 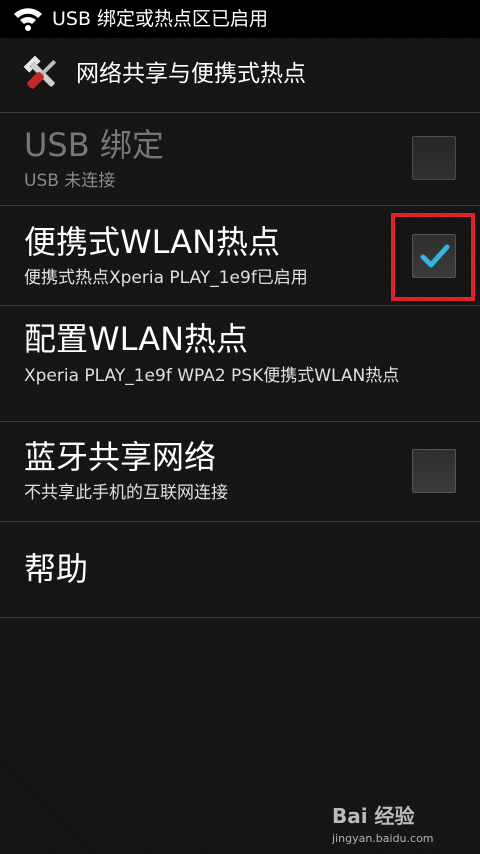 I want to click on usb-tethering-checkbox, so click(x=434, y=158).